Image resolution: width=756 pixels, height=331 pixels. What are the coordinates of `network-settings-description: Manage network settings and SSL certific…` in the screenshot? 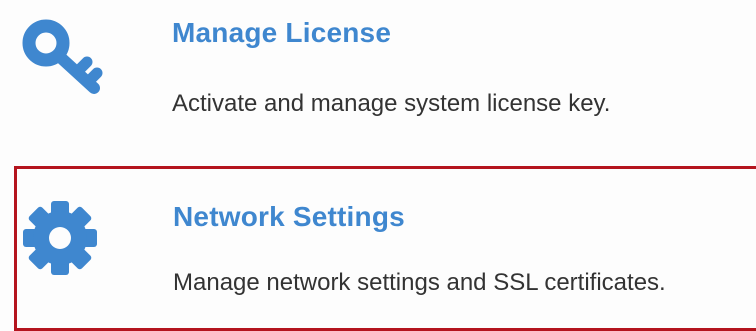 It's located at (419, 282).